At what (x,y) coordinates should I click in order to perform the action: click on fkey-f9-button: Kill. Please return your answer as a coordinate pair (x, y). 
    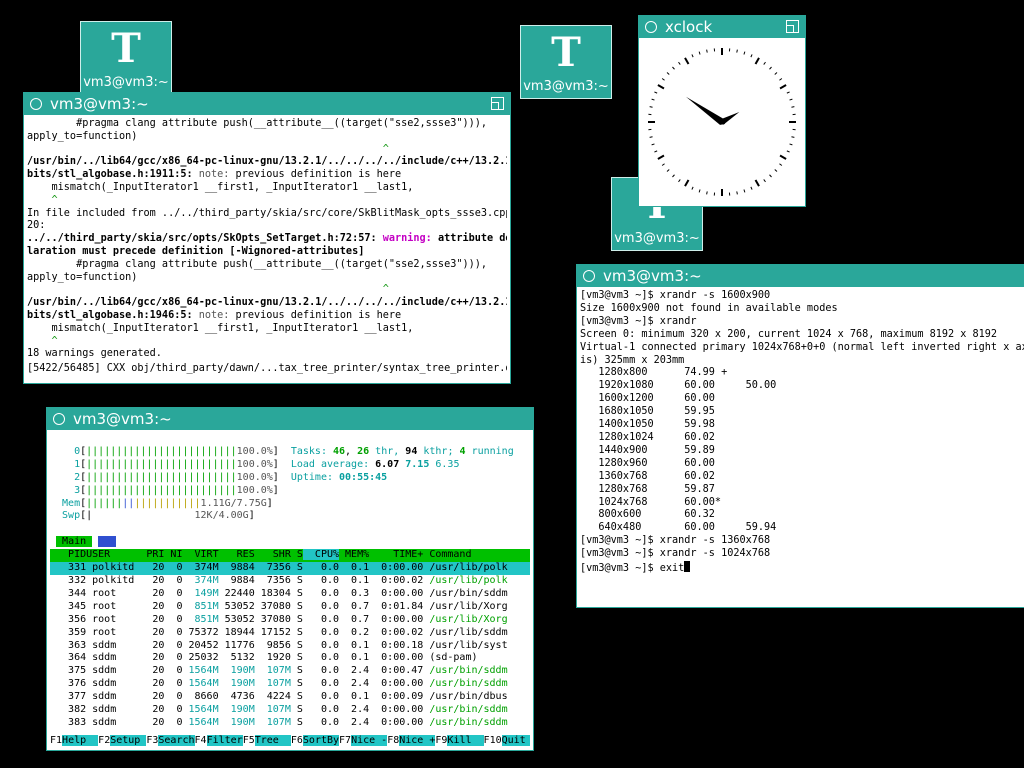
    Looking at the image, I should click on (465, 741).